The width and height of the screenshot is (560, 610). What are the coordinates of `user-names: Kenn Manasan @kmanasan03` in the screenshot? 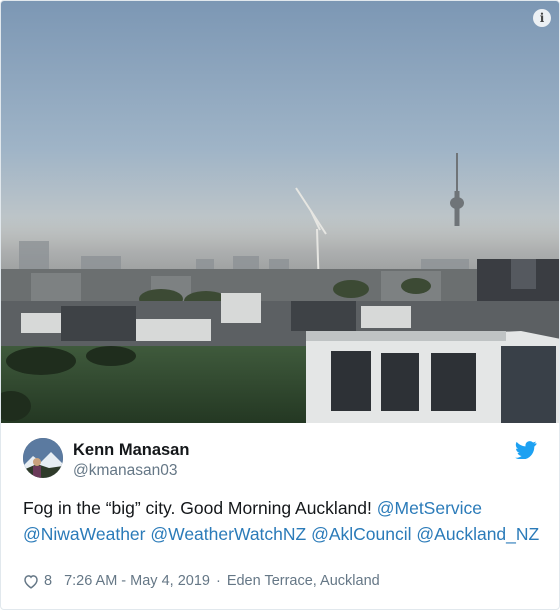 It's located at (131, 460).